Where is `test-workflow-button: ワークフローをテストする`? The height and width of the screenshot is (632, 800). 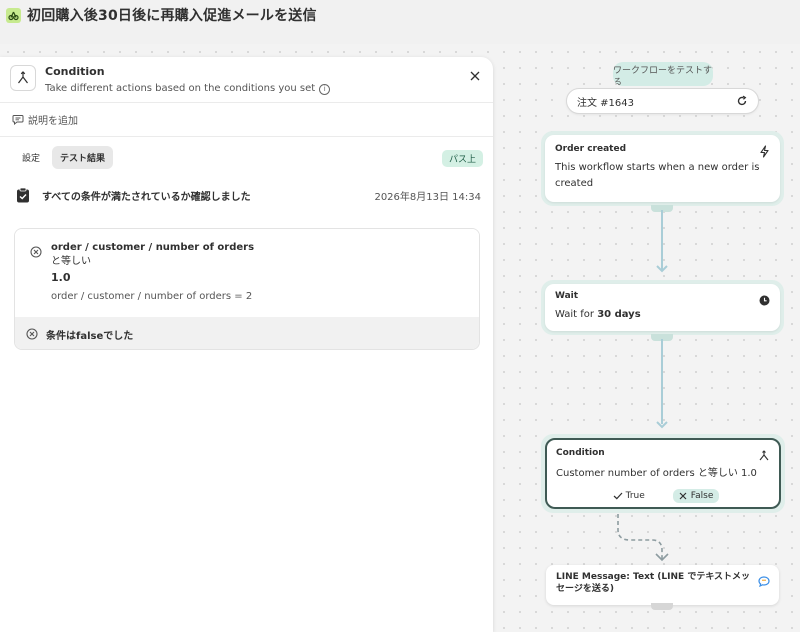
test-workflow-button: ワークフローをテストする is located at coordinates (663, 74).